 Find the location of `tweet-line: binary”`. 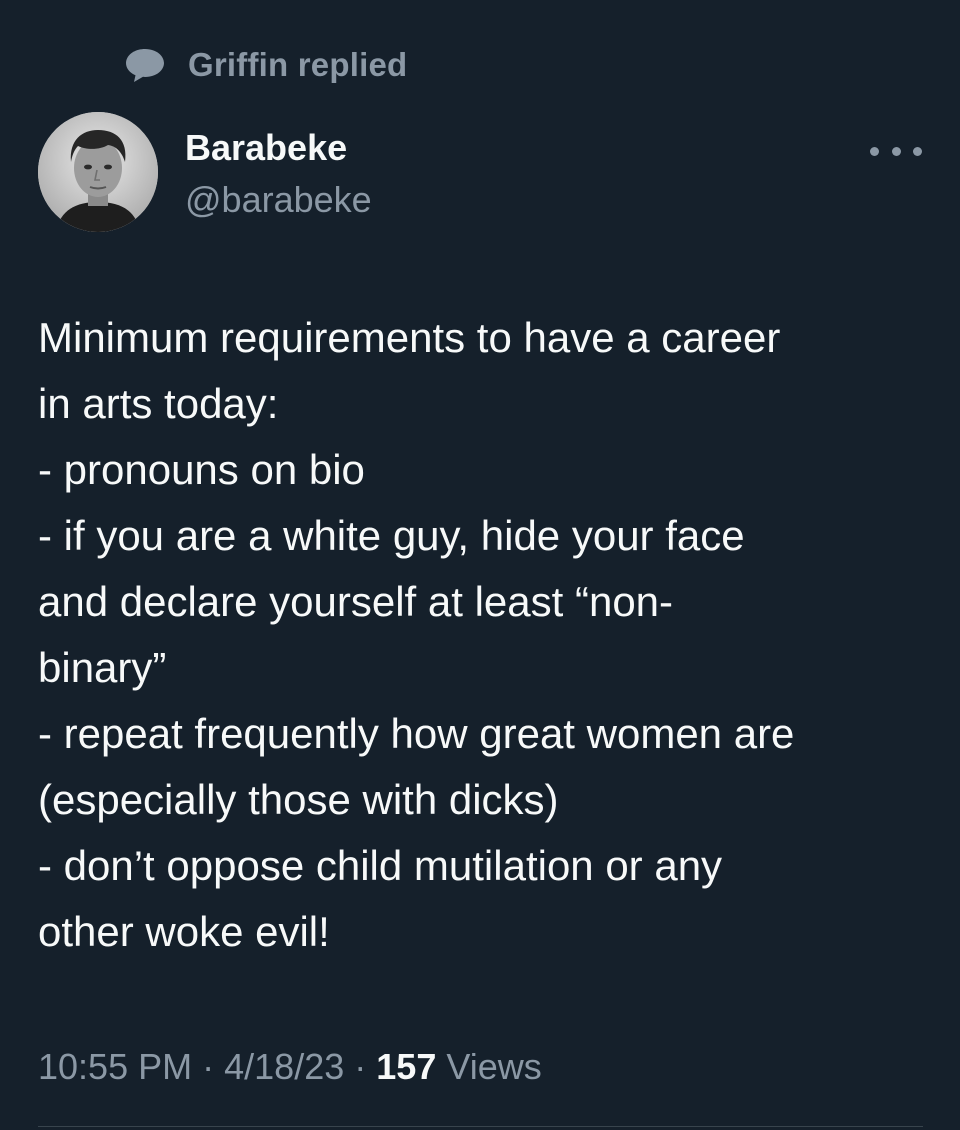

tweet-line: binary” is located at coordinates (102, 667).